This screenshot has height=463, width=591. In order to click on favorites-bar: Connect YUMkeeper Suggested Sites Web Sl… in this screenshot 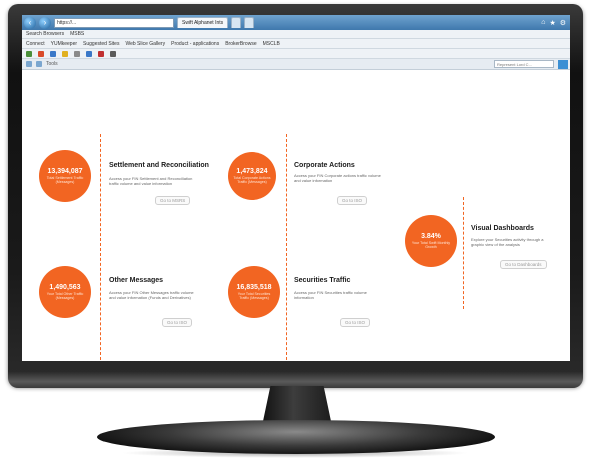, I will do `click(296, 44)`.